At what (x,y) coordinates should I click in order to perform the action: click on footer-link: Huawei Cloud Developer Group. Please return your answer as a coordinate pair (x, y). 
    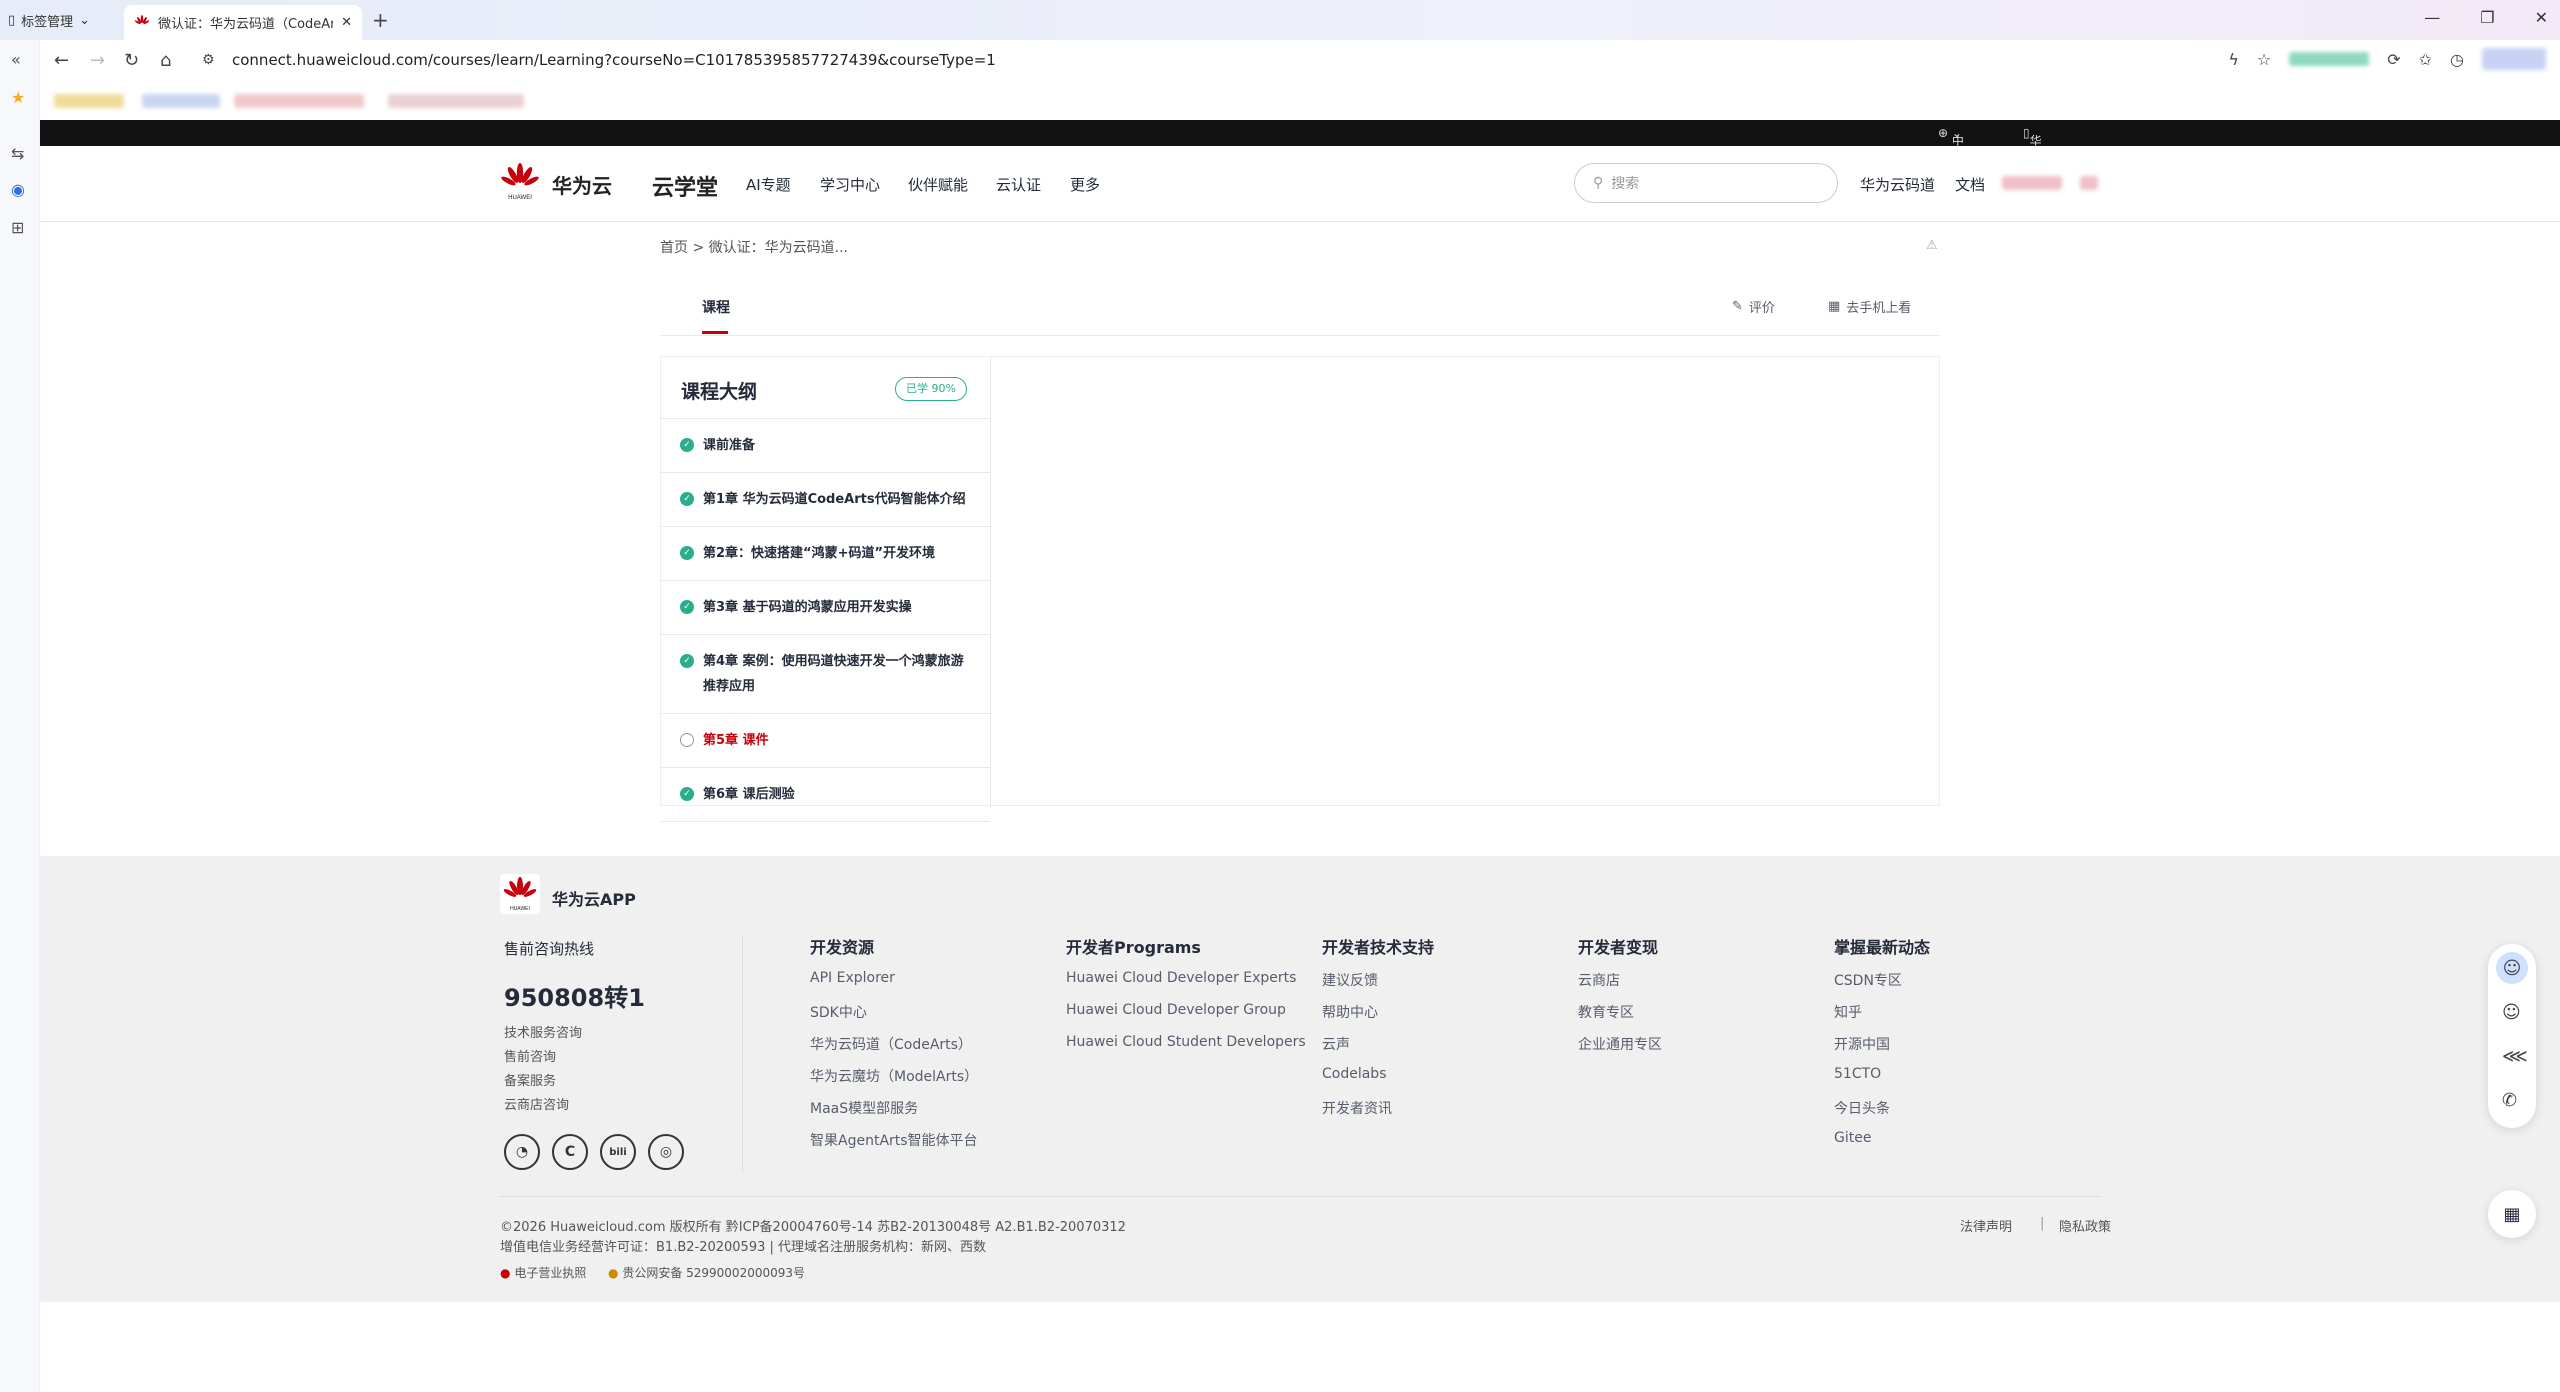
    Looking at the image, I should click on (1176, 1010).